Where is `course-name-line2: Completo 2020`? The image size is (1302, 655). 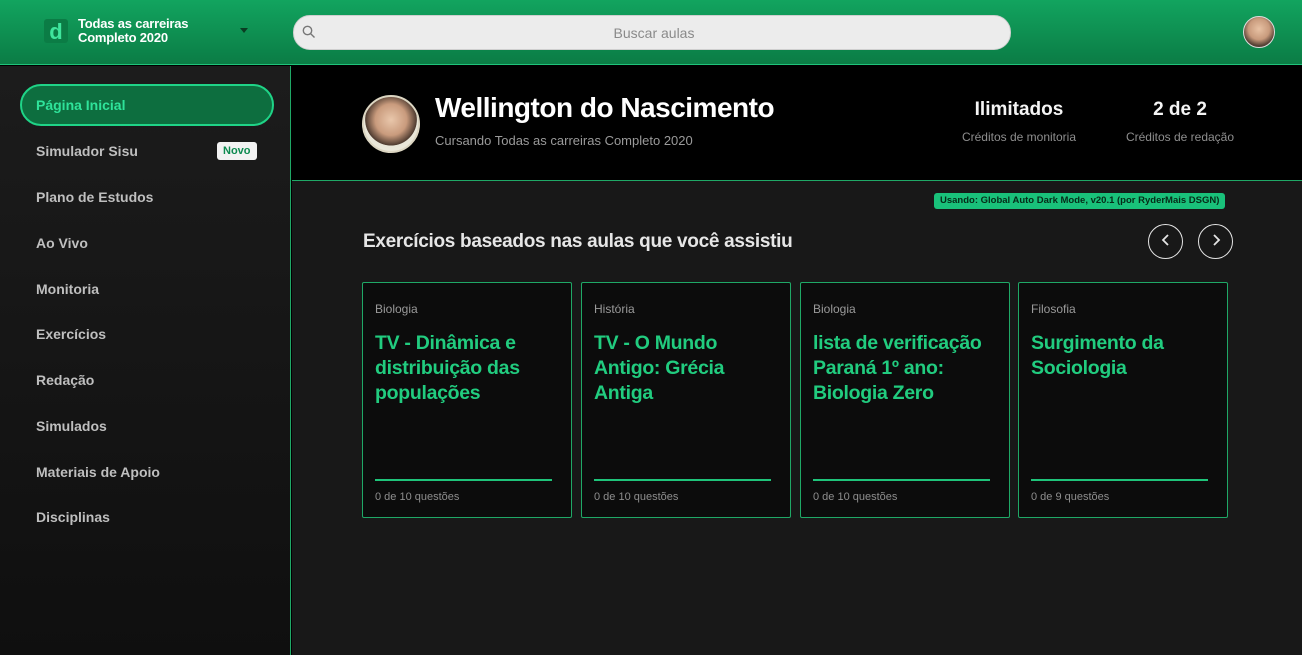
course-name-line2: Completo 2020 is located at coordinates (123, 37).